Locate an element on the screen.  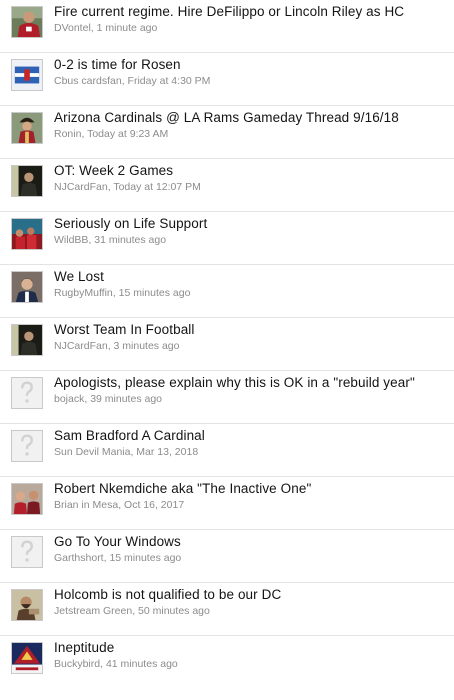
thread-author: Garthshort is located at coordinates (79, 558).